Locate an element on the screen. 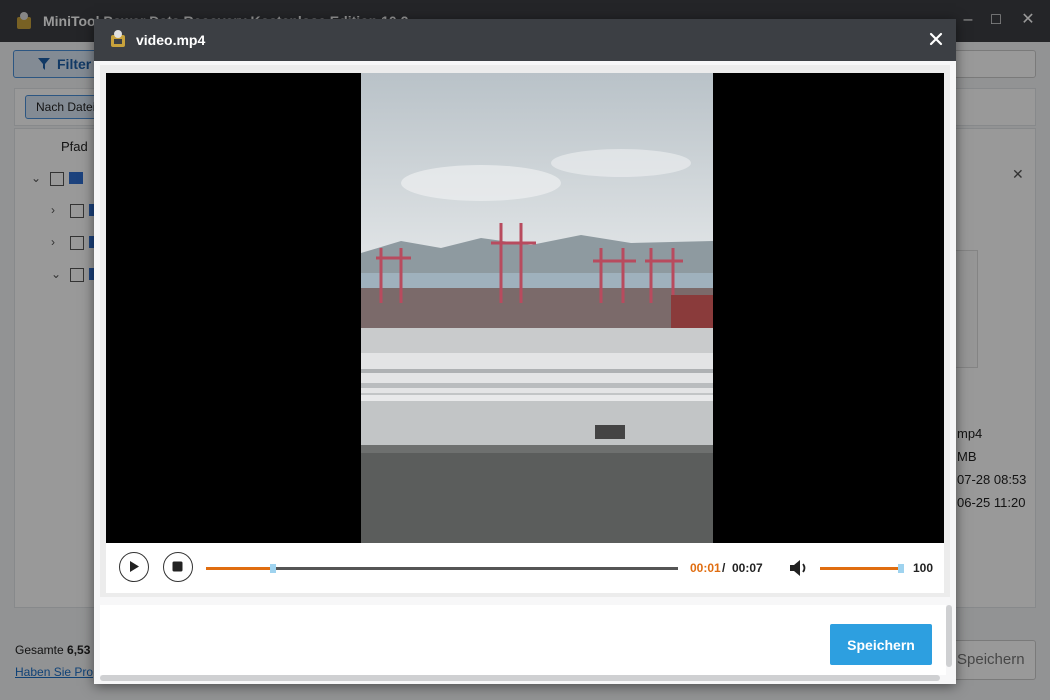 The width and height of the screenshot is (1050, 700). play-icon is located at coordinates (134, 566).